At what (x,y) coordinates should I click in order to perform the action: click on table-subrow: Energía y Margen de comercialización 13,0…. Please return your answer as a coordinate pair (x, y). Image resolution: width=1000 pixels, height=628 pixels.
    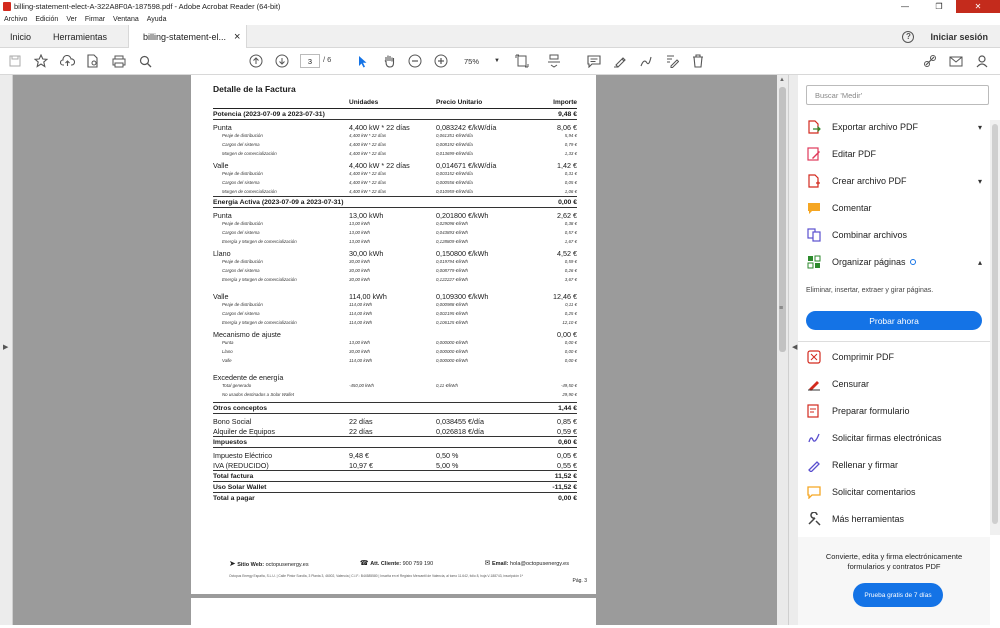
    Looking at the image, I should click on (399, 241).